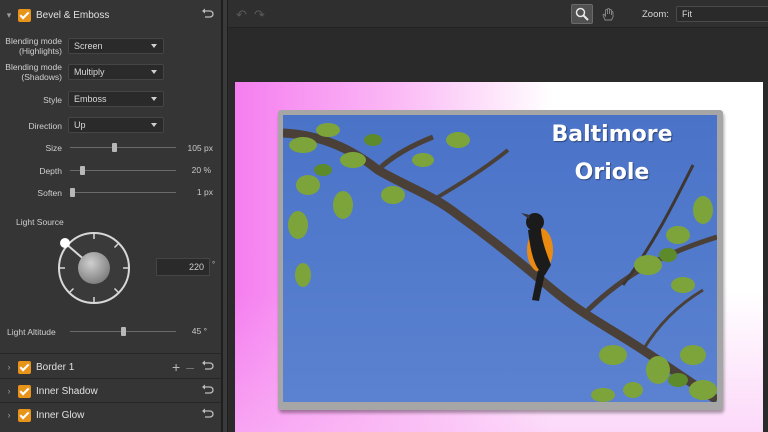 Image resolution: width=768 pixels, height=432 pixels. Describe the element at coordinates (45, 126) in the screenshot. I see `direction-label: Direction` at that location.